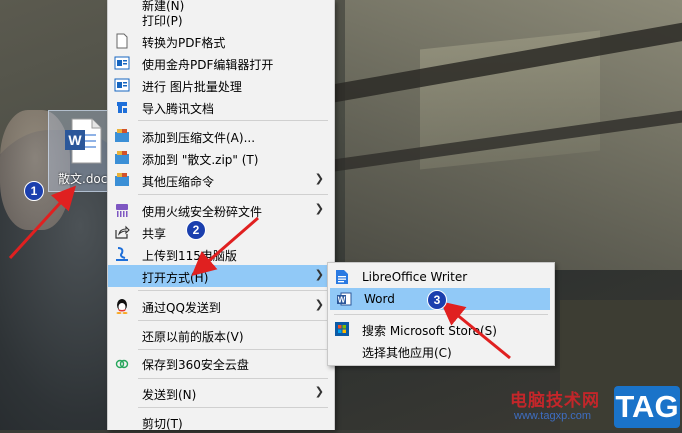  I want to click on upload-cloud-icon, so click(122, 254).